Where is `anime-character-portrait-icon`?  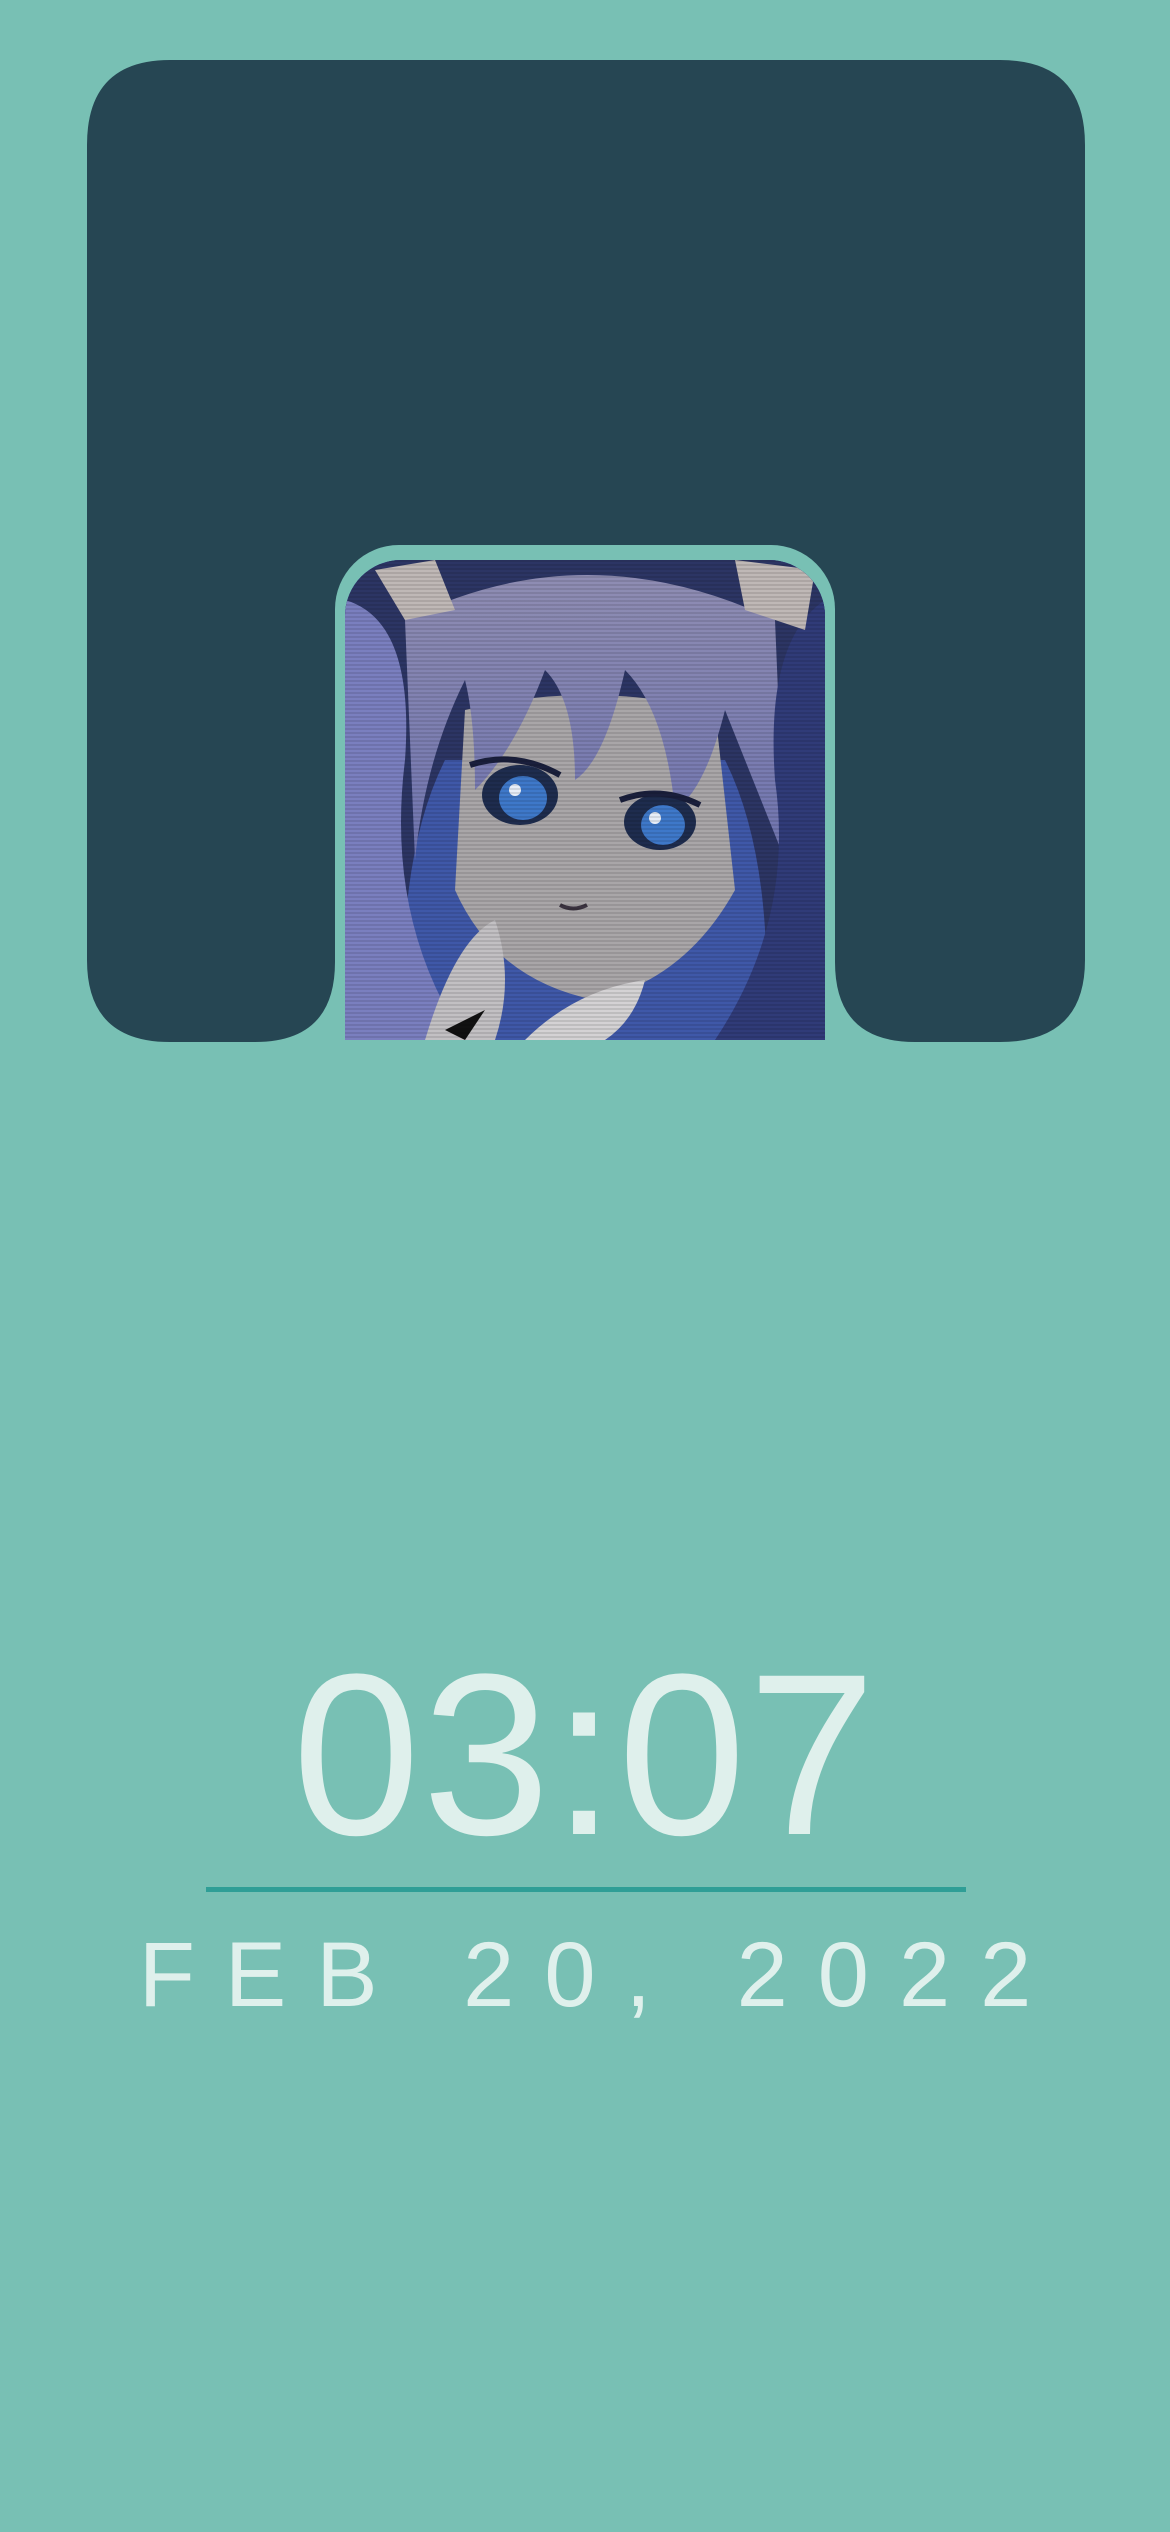
anime-character-portrait-icon is located at coordinates (585, 800).